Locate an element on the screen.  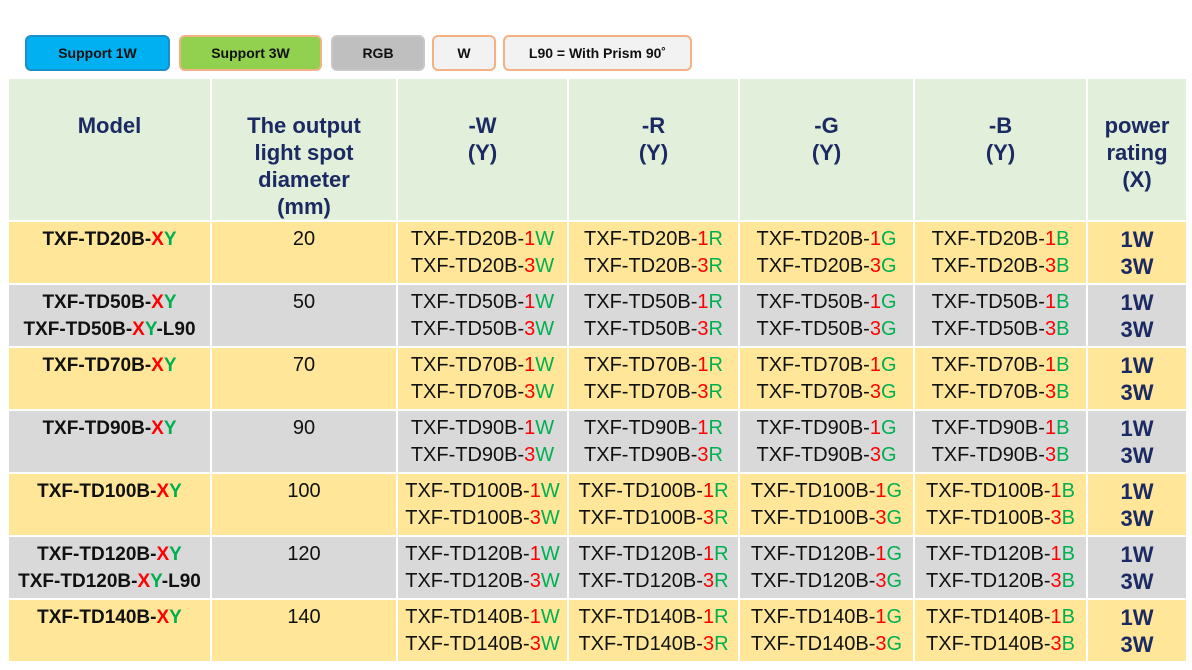
model-name: TXF-TD20B-XY is located at coordinates (109, 239).